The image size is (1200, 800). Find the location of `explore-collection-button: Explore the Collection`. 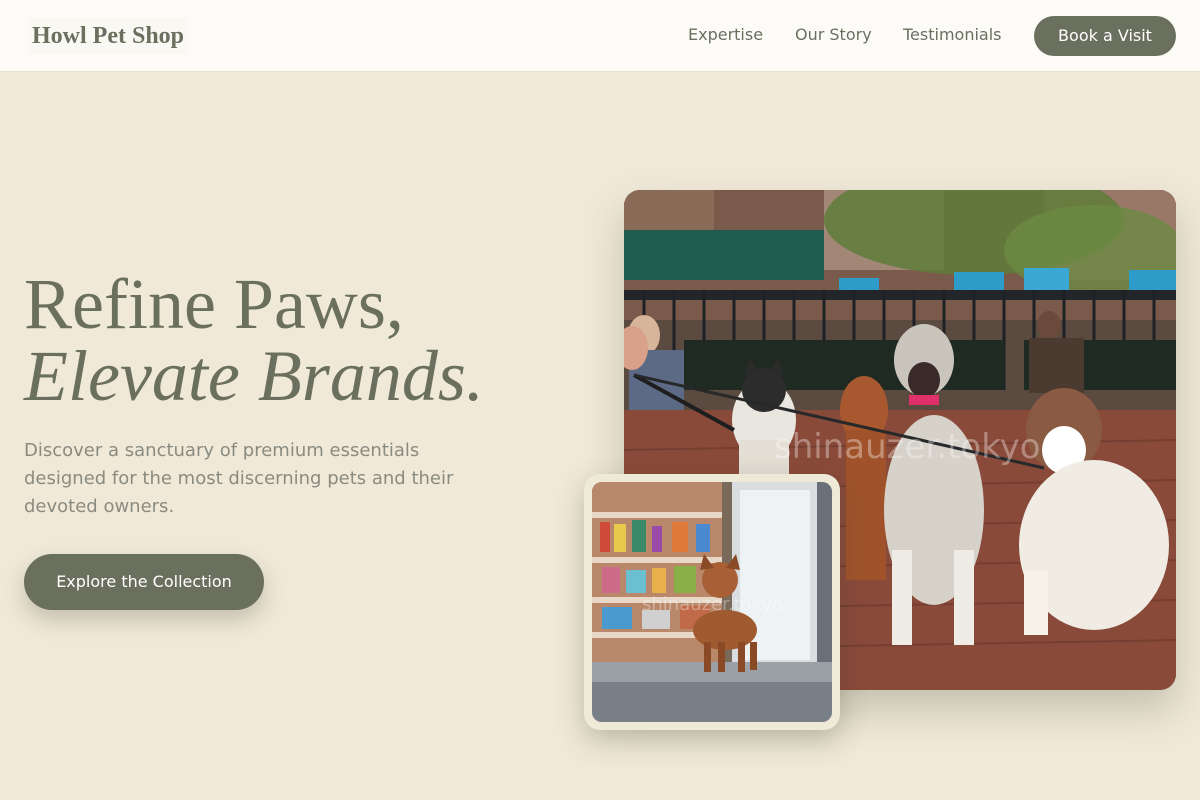

explore-collection-button: Explore the Collection is located at coordinates (144, 582).